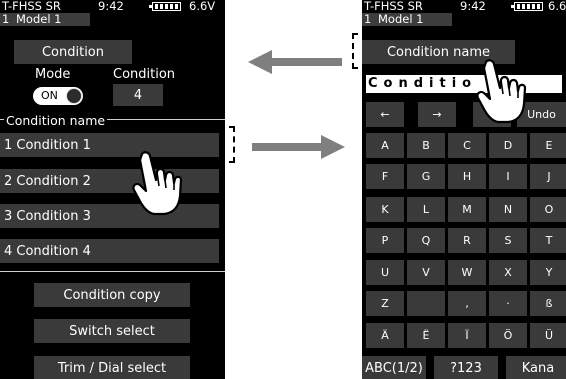 Image resolution: width=566 pixels, height=379 pixels. I want to click on back-arrow-head, so click(260, 62).